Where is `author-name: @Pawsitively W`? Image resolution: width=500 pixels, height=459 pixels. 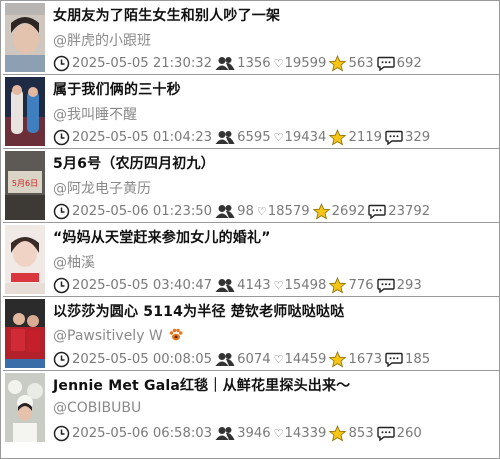 author-name: @Pawsitively W is located at coordinates (118, 335).